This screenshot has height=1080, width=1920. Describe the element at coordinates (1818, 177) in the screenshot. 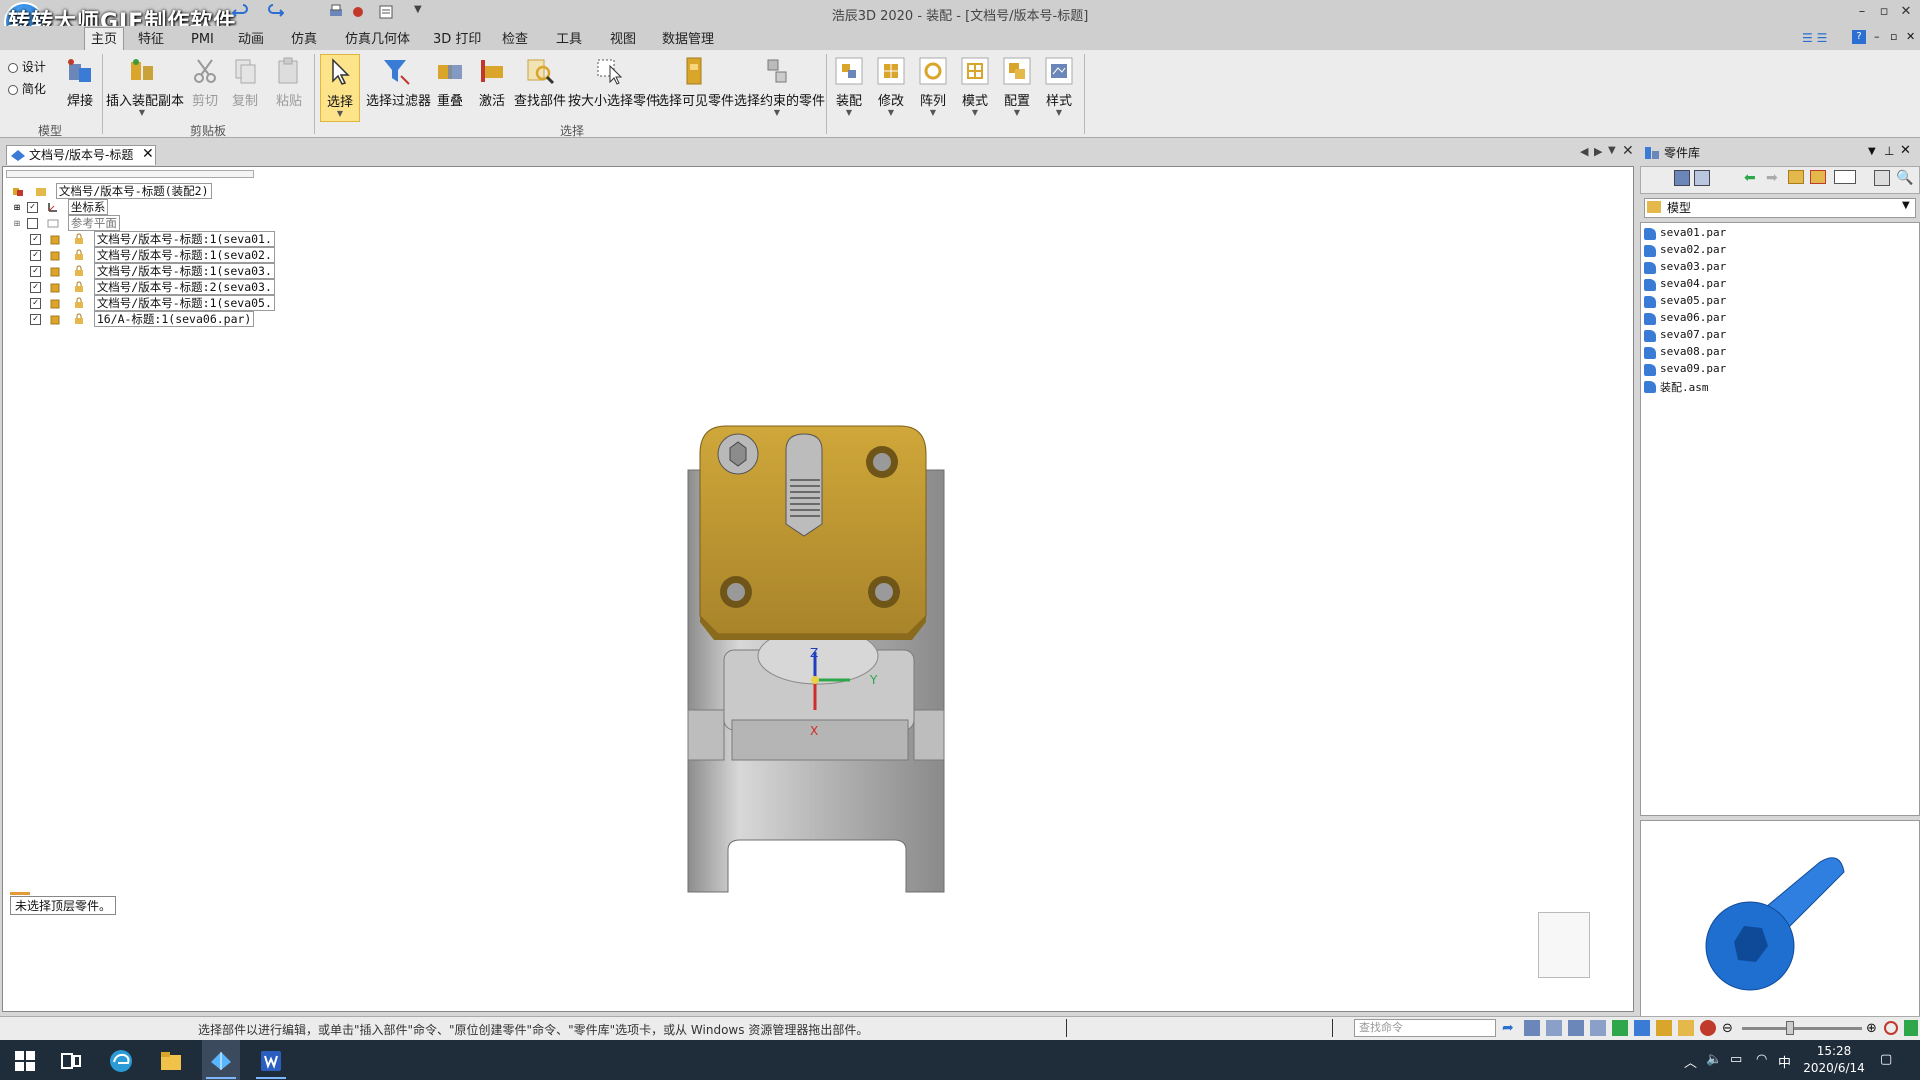

I see `new-folder-icon` at that location.